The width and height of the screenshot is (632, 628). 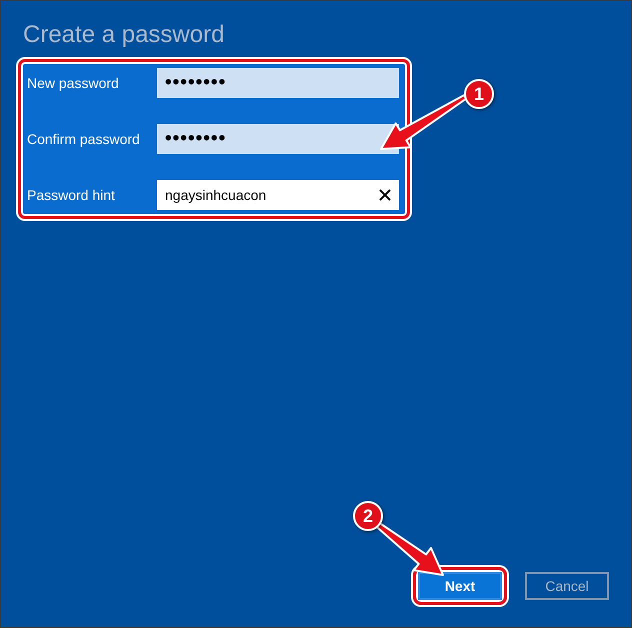 What do you see at coordinates (479, 94) in the screenshot?
I see `step-badge: 1` at bounding box center [479, 94].